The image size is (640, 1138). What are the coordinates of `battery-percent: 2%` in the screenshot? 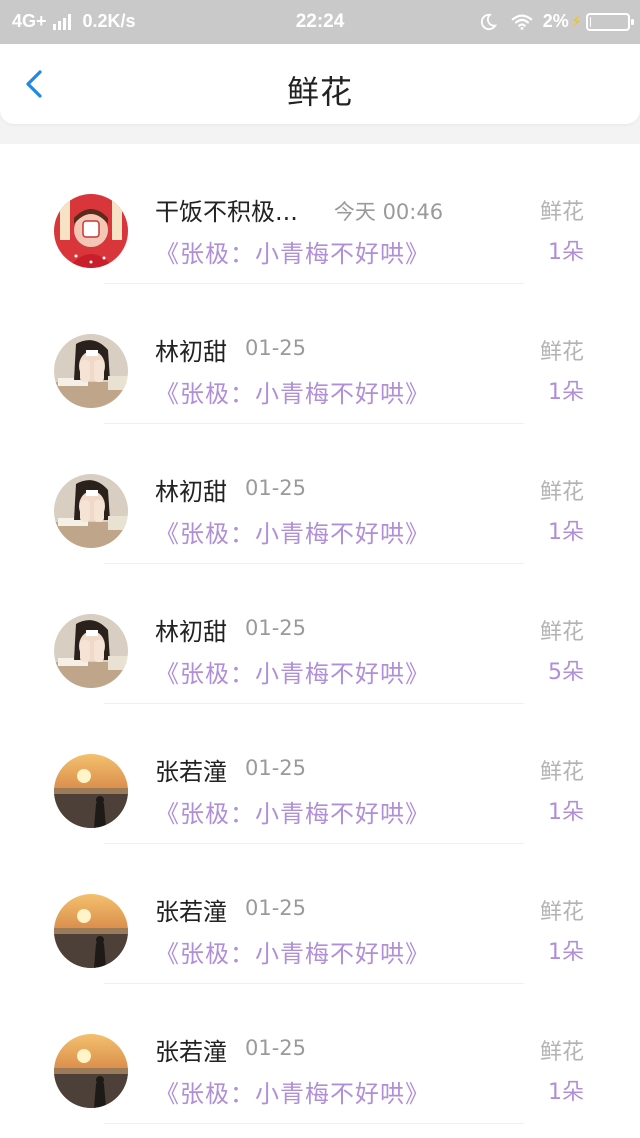 It's located at (555, 21).